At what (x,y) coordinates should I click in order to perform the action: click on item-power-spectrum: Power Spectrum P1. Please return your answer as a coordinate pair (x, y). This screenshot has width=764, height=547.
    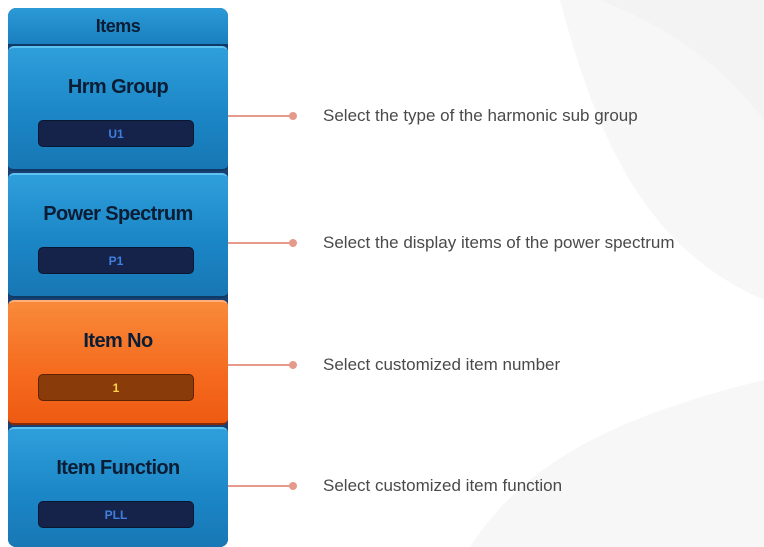
    Looking at the image, I should click on (118, 235).